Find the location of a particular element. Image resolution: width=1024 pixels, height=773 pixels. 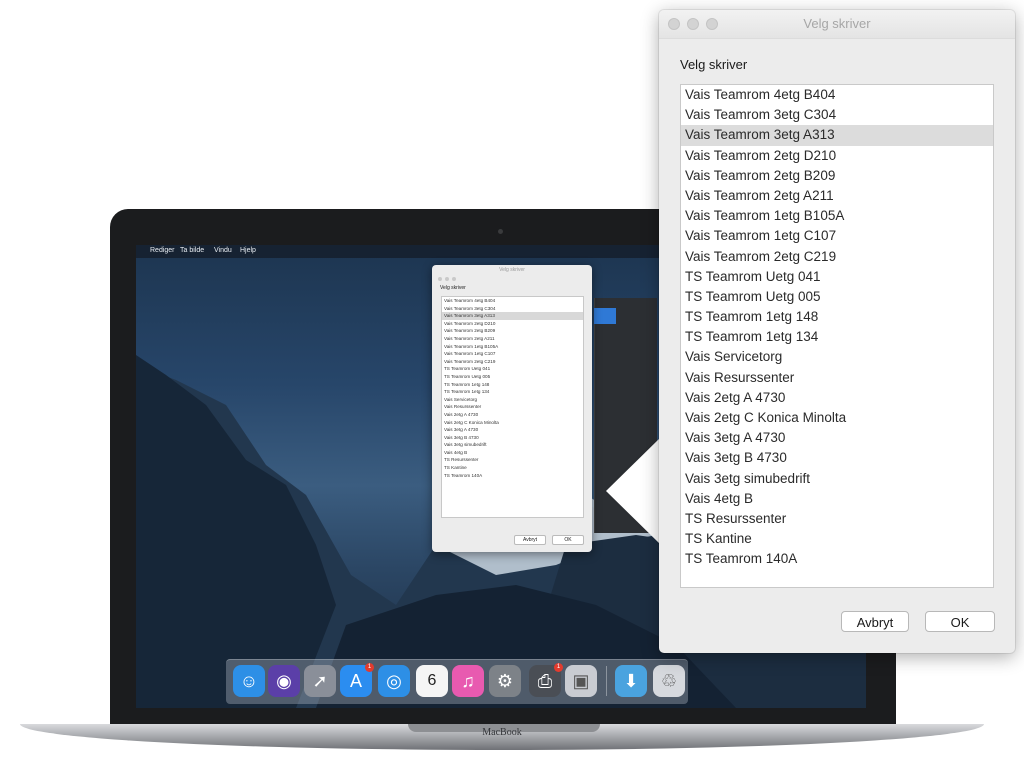

mini-printer-list-item: TS Teamrom 140A is located at coordinates (512, 476).